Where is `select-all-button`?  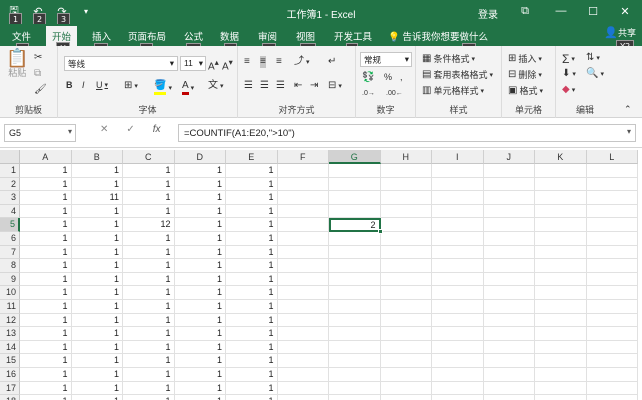 select-all-button is located at coordinates (10, 157).